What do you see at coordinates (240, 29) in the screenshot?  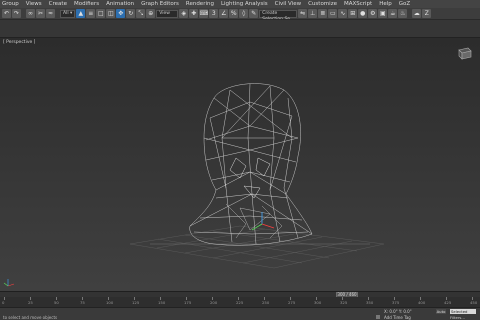 I see `ribbon-strip` at bounding box center [240, 29].